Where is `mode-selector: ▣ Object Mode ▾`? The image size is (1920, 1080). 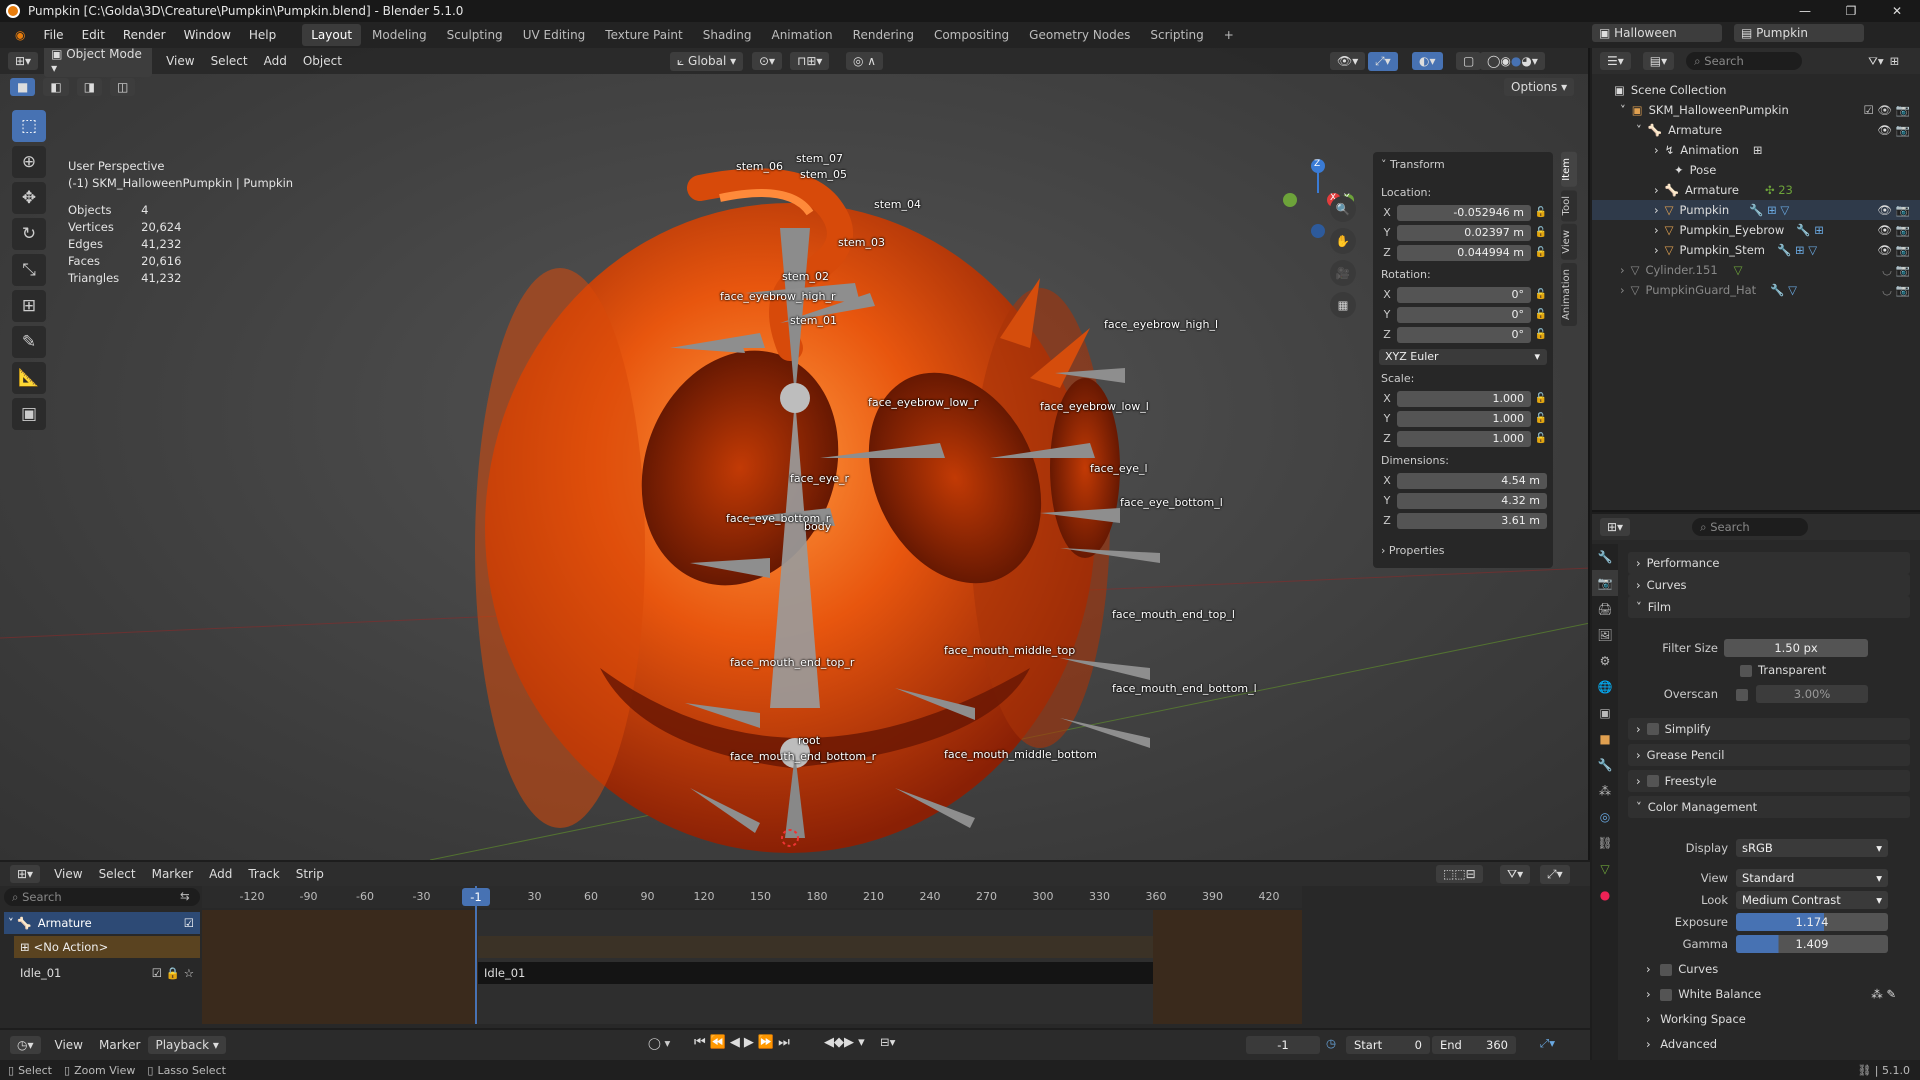 mode-selector: ▣ Object Mode ▾ is located at coordinates (98, 62).